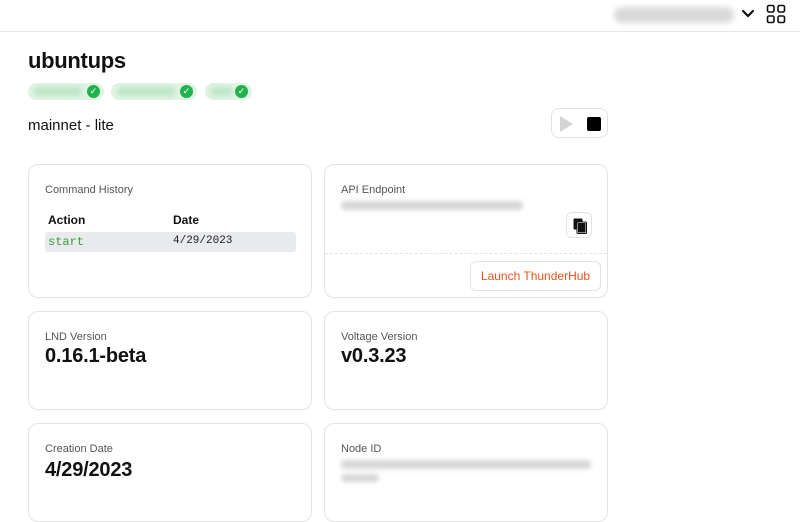  Describe the element at coordinates (466, 253) in the screenshot. I see `divider` at that location.